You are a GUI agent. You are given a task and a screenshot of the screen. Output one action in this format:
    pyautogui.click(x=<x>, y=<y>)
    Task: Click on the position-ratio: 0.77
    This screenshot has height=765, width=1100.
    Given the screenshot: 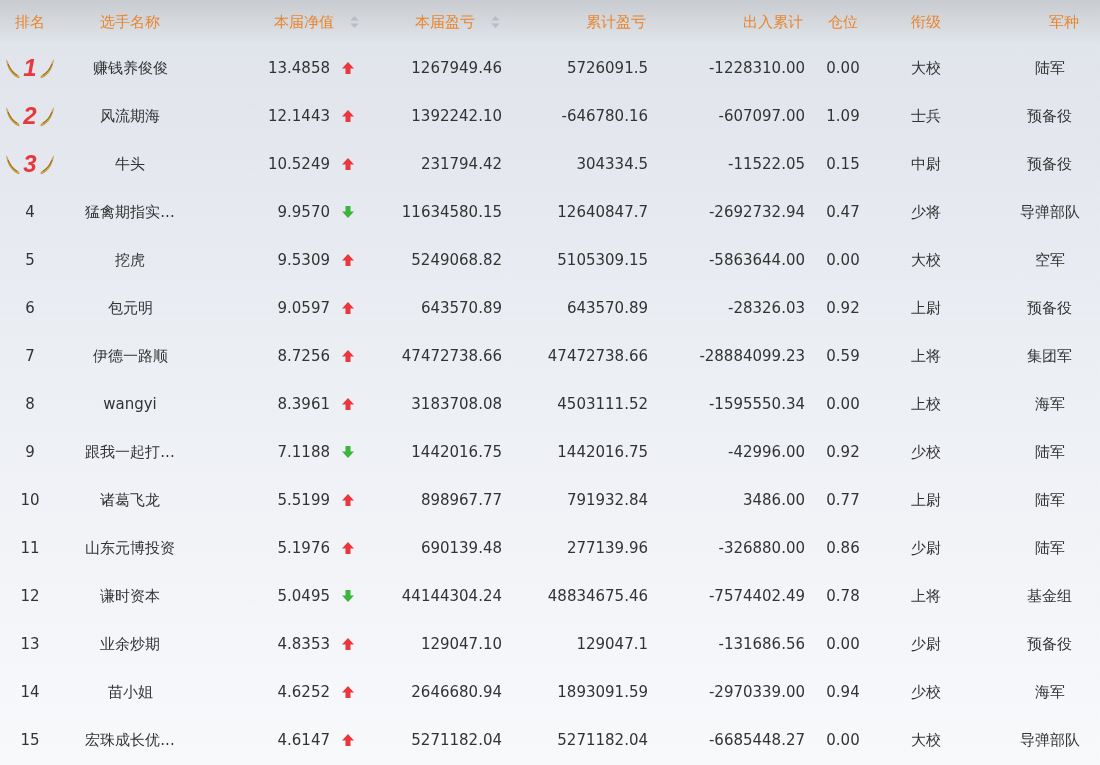 What is the action you would take?
    pyautogui.click(x=843, y=500)
    